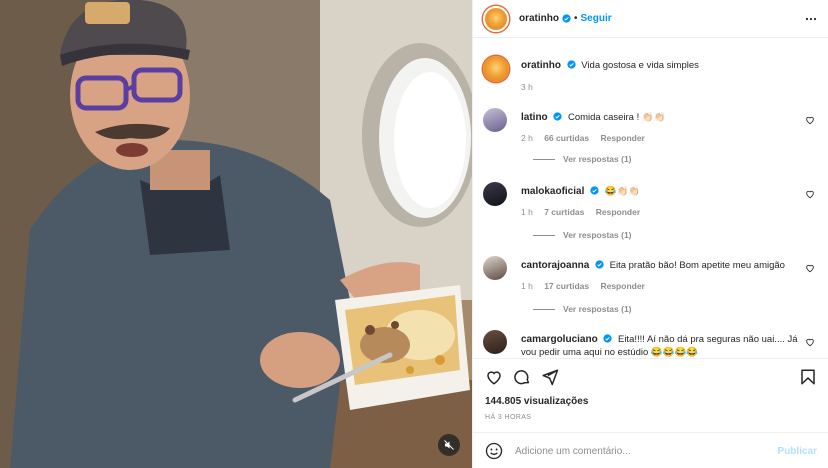 Image resolution: width=828 pixels, height=468 pixels. I want to click on caption-username: oratinho, so click(541, 65).